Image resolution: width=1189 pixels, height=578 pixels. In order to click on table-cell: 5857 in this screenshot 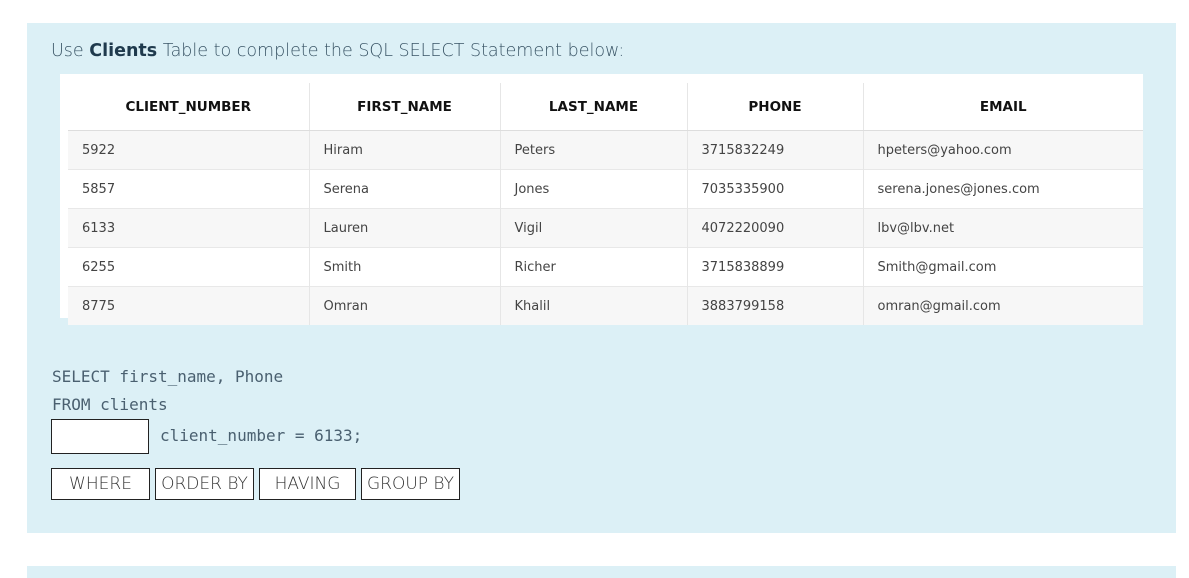, I will do `click(188, 189)`.